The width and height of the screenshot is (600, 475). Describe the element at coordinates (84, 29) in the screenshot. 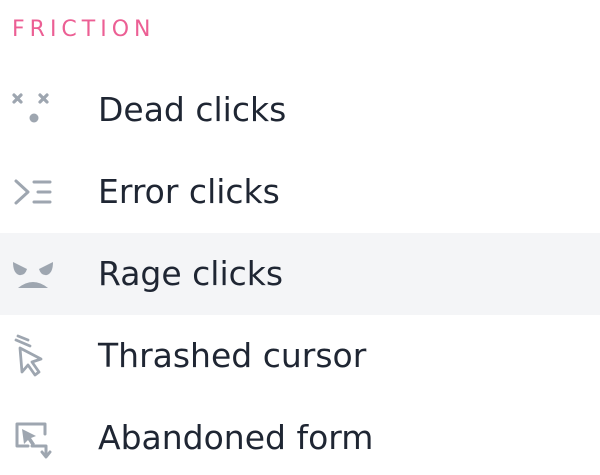

I see `section-title: FRICTION` at that location.